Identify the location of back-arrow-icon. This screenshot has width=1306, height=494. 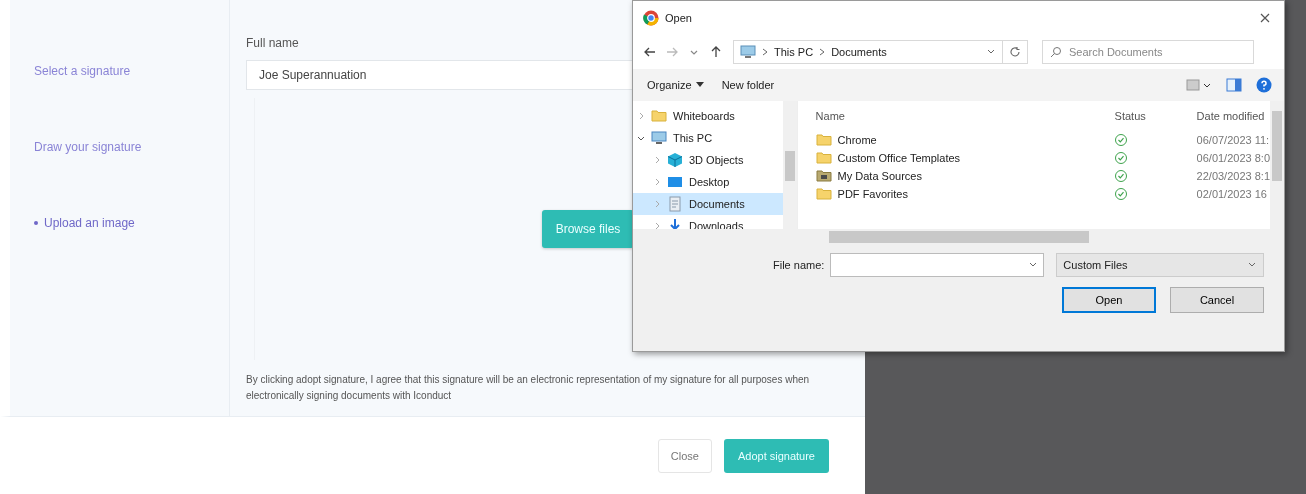
(650, 52).